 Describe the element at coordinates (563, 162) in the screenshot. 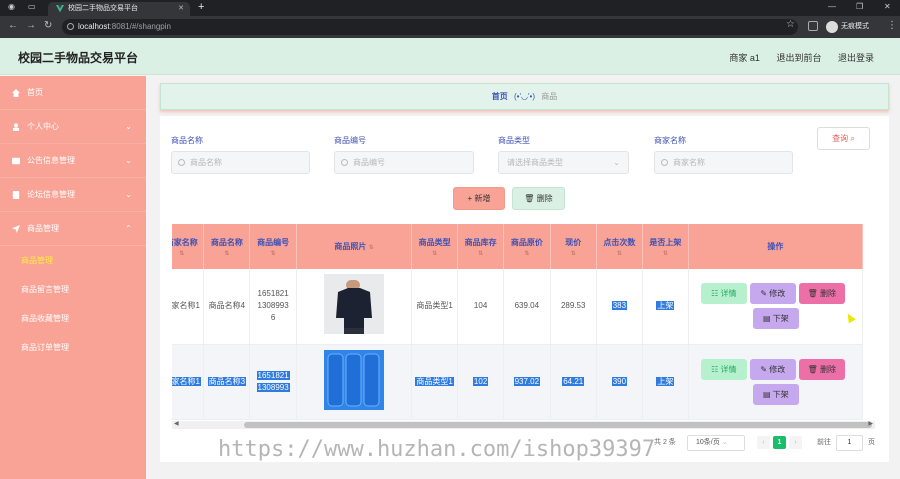

I see `goods-type-select: 请选择商品类型 ⌄` at that location.